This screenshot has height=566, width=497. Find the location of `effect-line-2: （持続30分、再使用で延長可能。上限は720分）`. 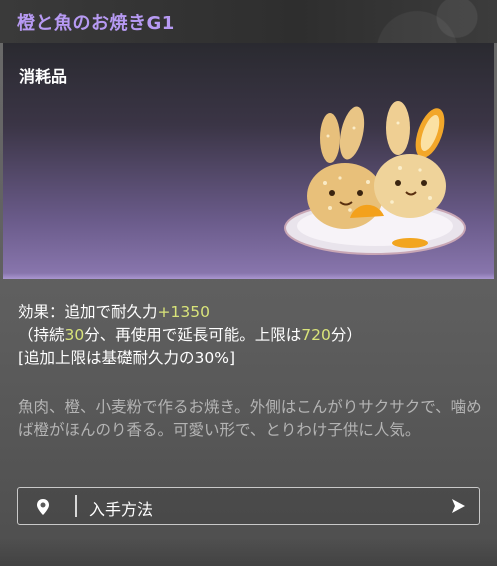

effect-line-2: （持続30分、再使用で延長可能。上限は720分） is located at coordinates (250, 335).